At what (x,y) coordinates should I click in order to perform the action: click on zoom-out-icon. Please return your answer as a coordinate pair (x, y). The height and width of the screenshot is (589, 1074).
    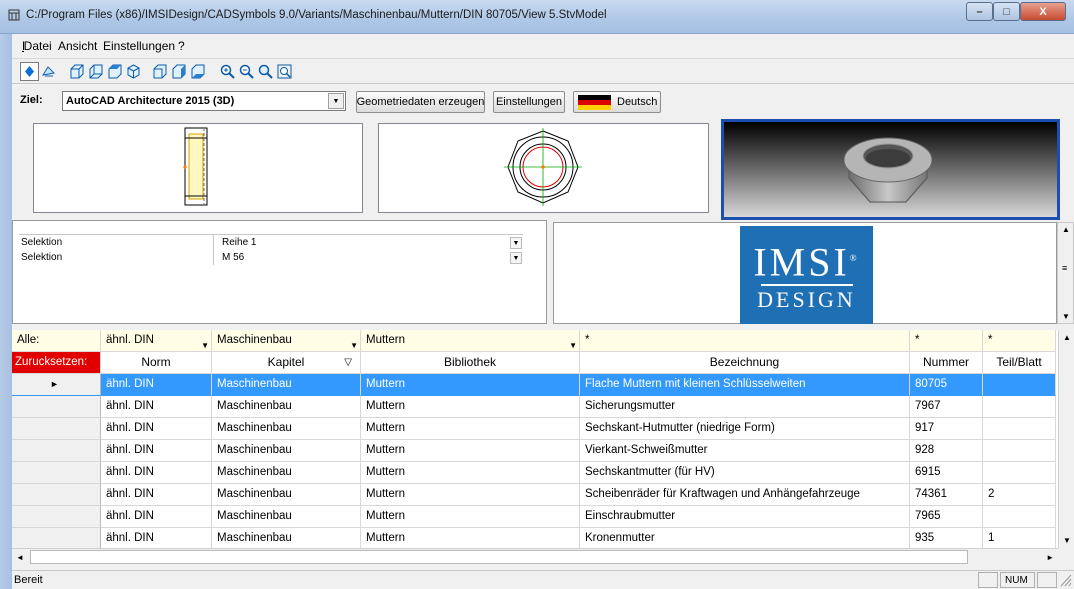
    Looking at the image, I should click on (246, 71).